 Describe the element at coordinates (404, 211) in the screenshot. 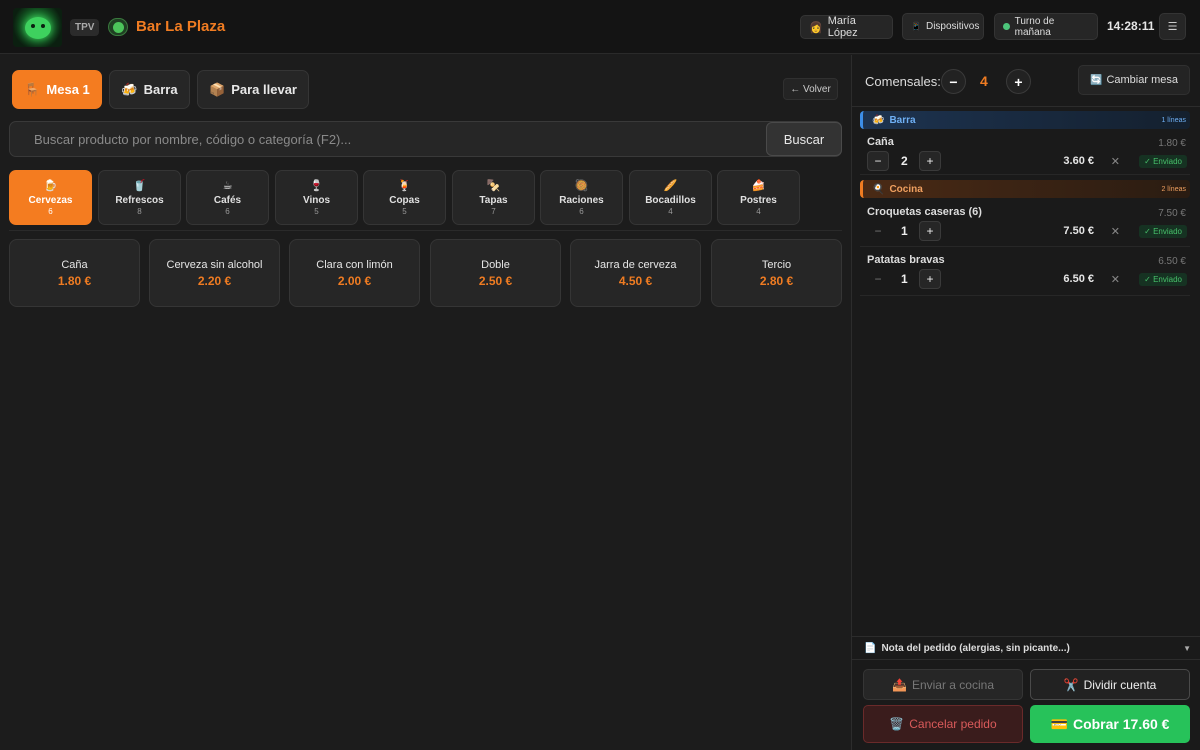

I see `category-count: 5` at that location.